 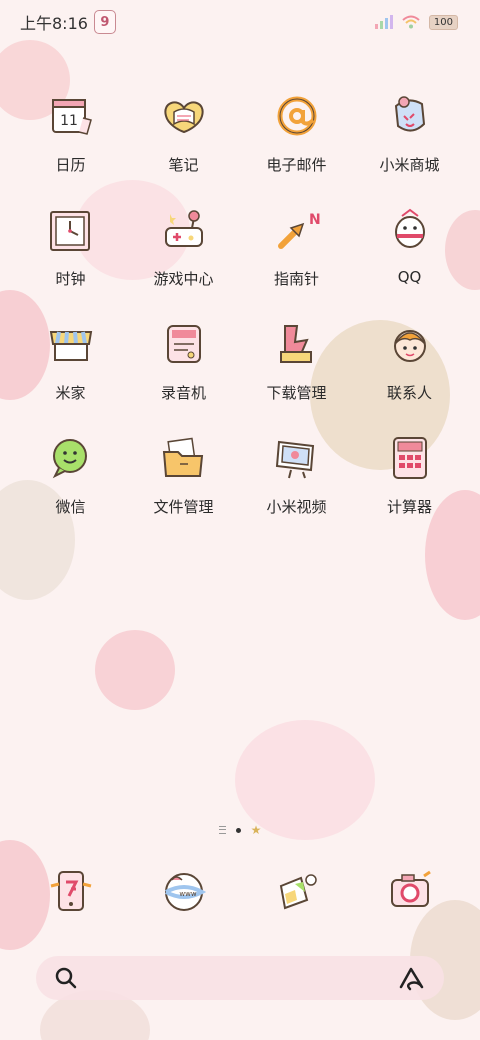 I want to click on file-manager-icon, so click(x=184, y=458).